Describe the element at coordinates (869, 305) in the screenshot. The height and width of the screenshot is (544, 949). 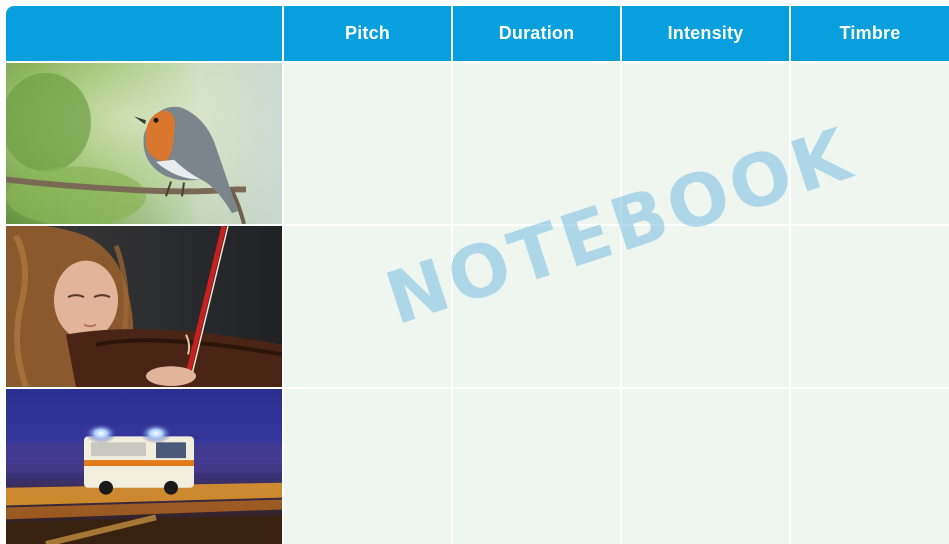
I see `cell-violin-timbre` at that location.